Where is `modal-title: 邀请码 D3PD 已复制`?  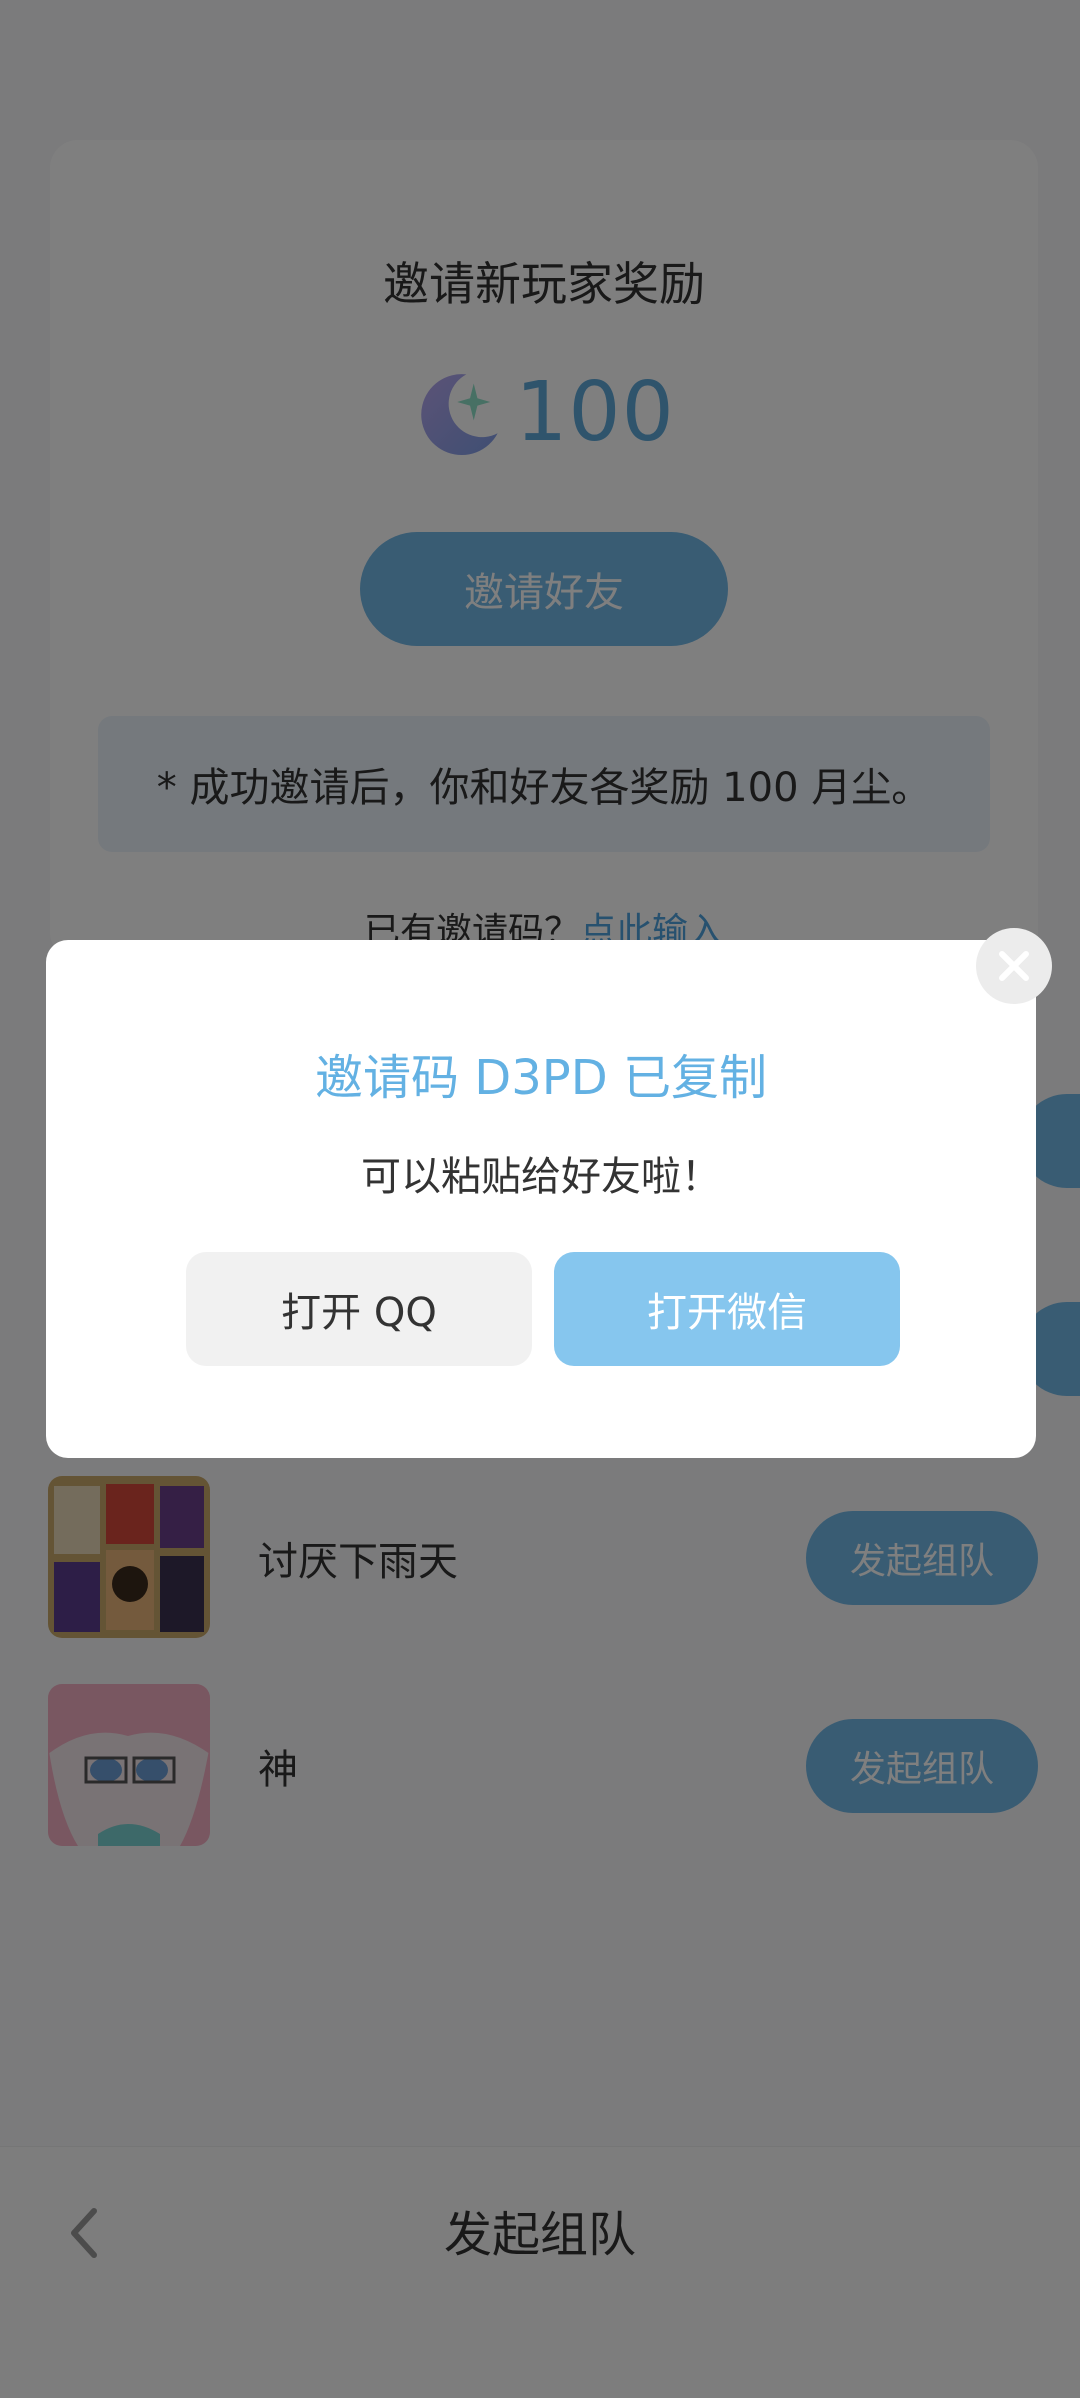
modal-title: 邀请码 D3PD 已复制 is located at coordinates (541, 1078).